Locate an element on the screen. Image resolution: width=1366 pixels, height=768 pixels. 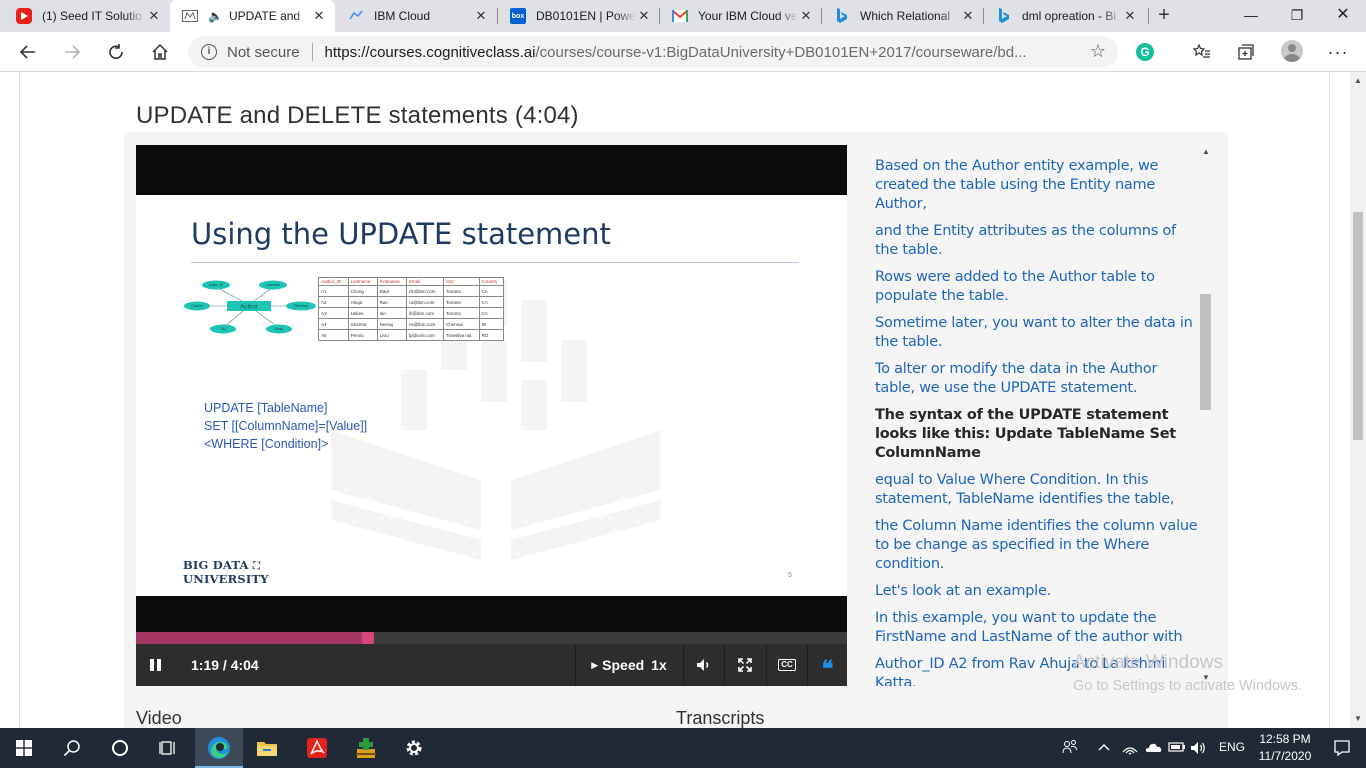
transcript-scroll-thumb is located at coordinates (1205, 352).